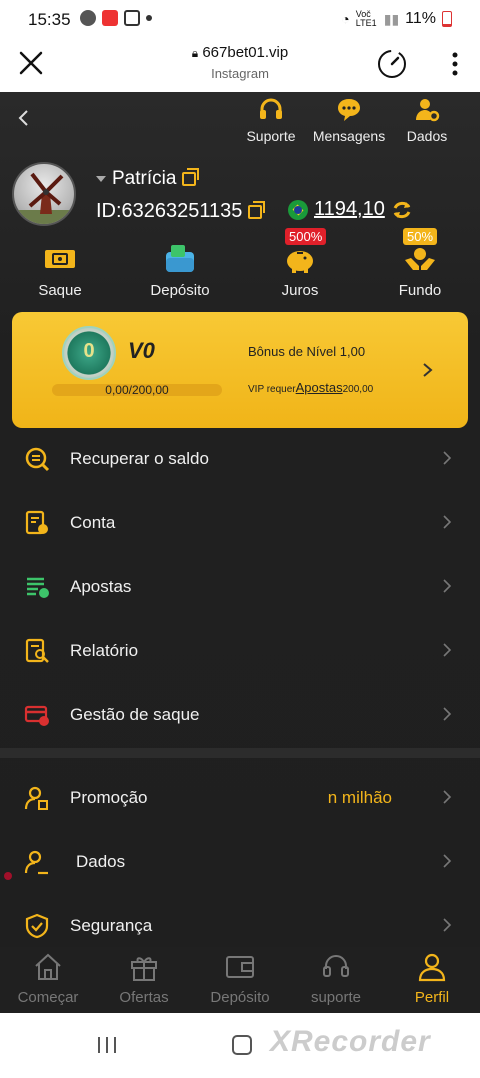 This screenshot has width=480, height=1078. What do you see at coordinates (109, 797) in the screenshot?
I see `menu-label: Promoção` at bounding box center [109, 797].